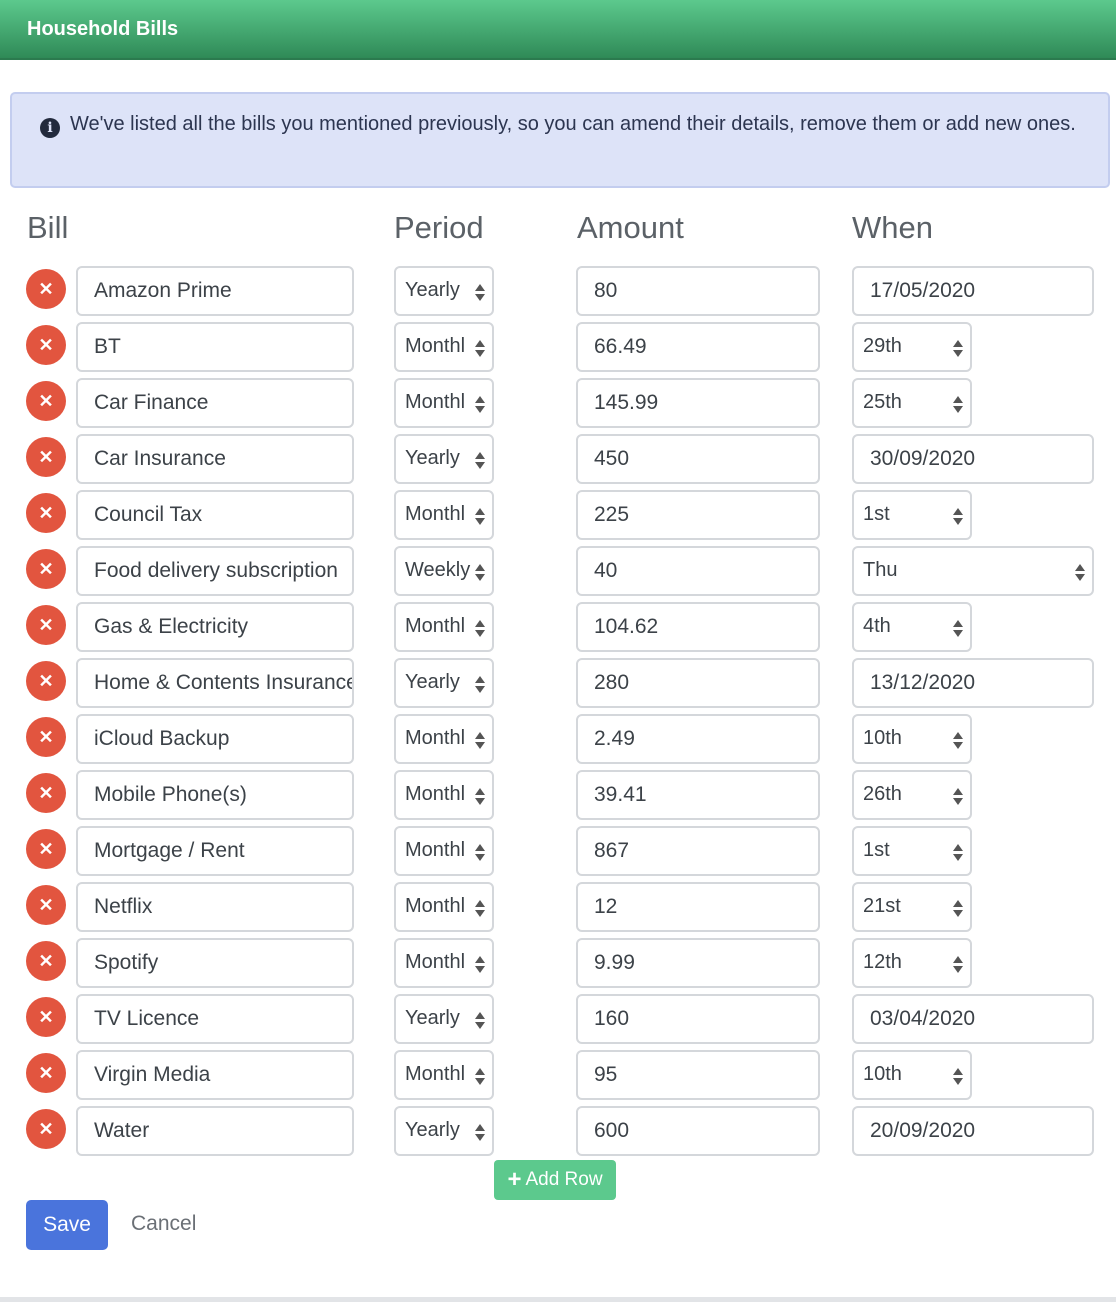 The width and height of the screenshot is (1116, 1302). I want to click on amount-input: 104.62, so click(698, 627).